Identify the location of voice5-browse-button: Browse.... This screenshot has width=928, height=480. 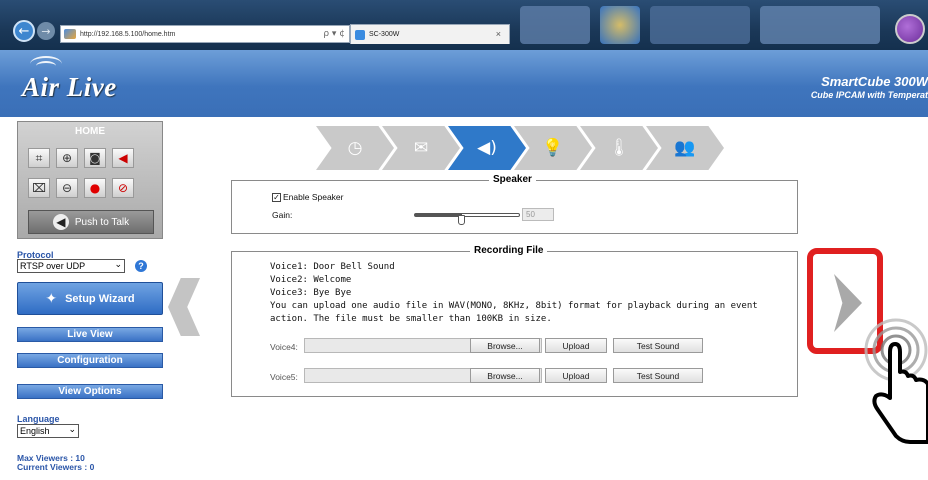
(505, 375).